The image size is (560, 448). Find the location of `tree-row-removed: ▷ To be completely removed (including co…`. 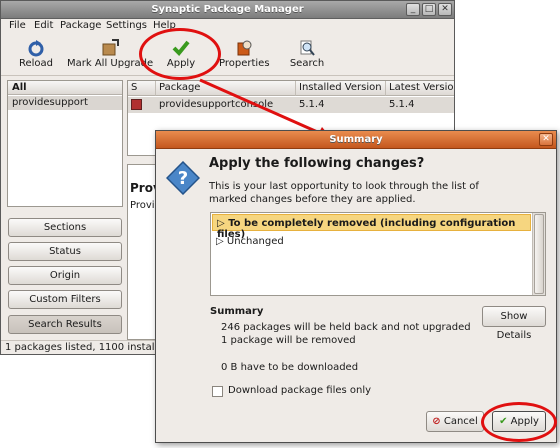

tree-row-removed: ▷ To be completely removed (including co… is located at coordinates (371, 227).